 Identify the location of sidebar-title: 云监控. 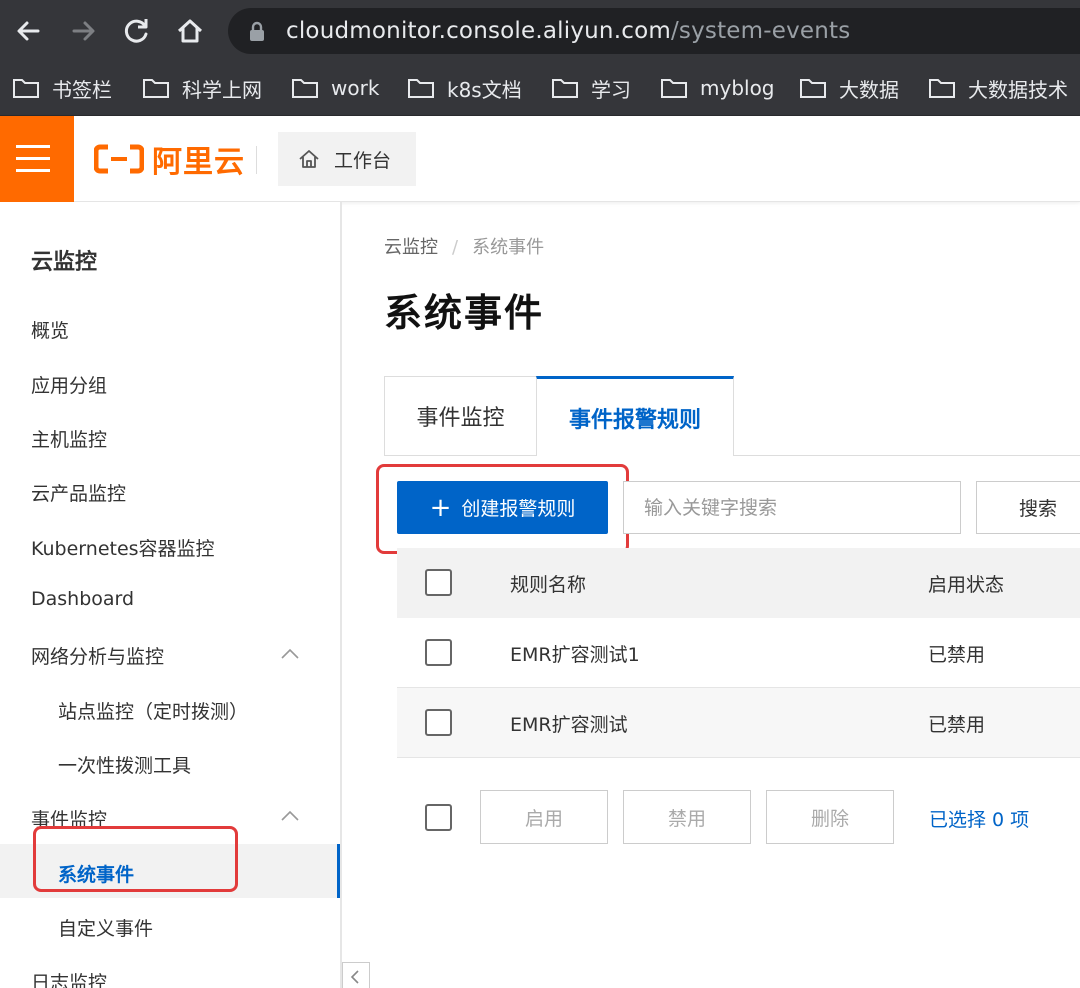
(64, 262).